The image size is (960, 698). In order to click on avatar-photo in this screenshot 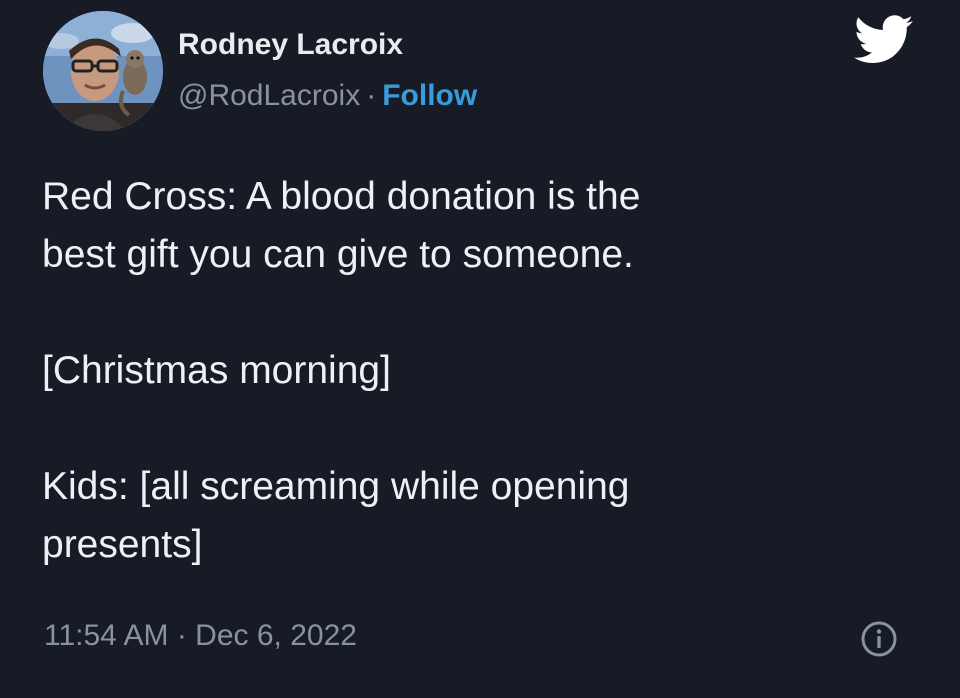, I will do `click(103, 71)`.